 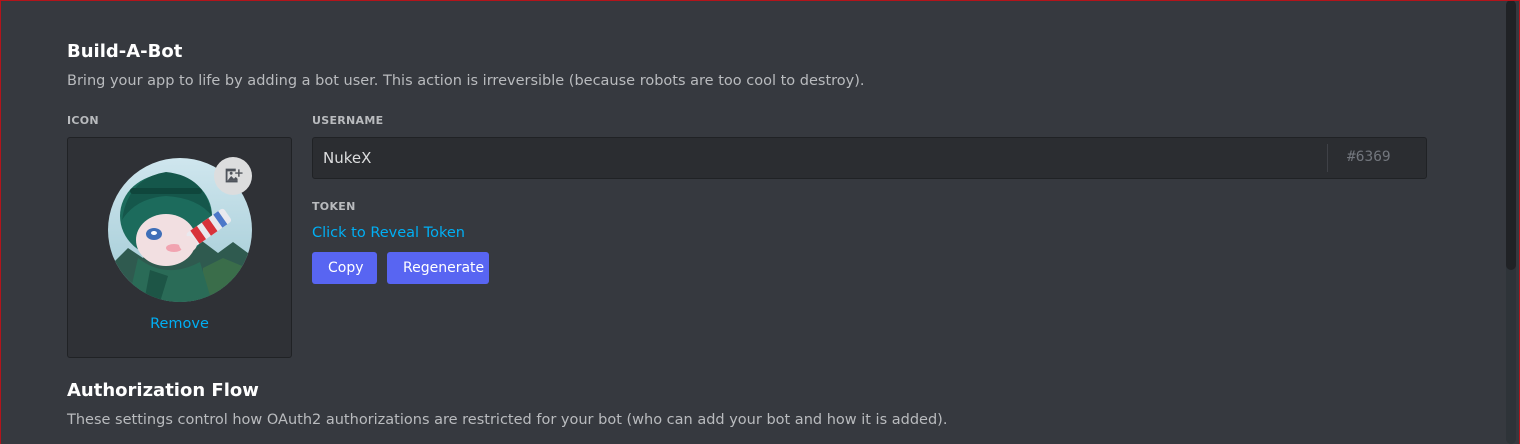 I want to click on upload-image-button, so click(x=233, y=176).